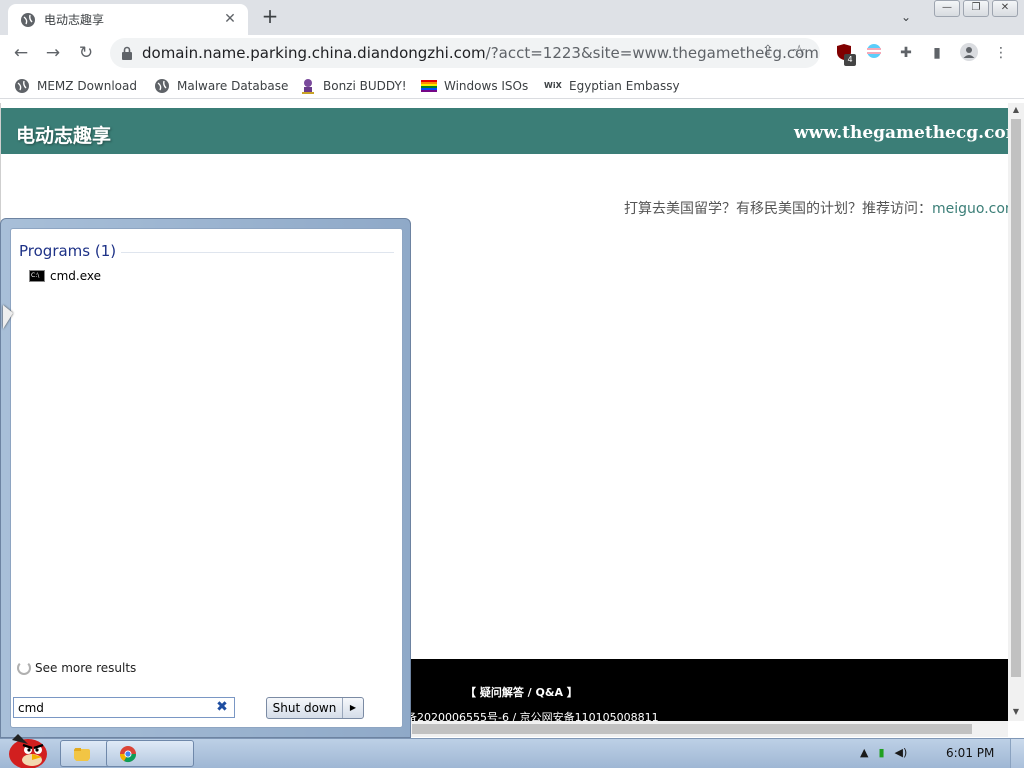  I want to click on back-icon: ←, so click(21, 53).